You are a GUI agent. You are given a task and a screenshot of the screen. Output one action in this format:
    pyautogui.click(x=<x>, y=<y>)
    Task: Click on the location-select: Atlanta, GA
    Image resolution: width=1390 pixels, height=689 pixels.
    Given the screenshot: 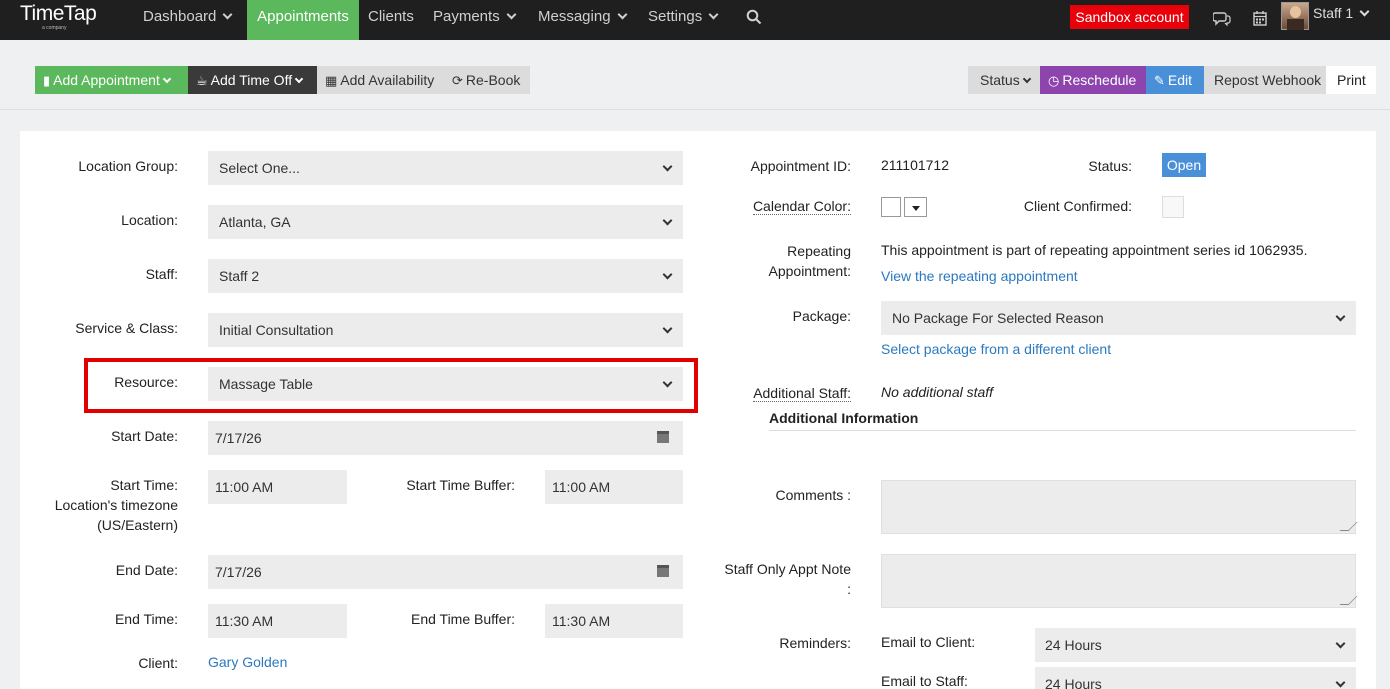 What is the action you would take?
    pyautogui.click(x=445, y=222)
    